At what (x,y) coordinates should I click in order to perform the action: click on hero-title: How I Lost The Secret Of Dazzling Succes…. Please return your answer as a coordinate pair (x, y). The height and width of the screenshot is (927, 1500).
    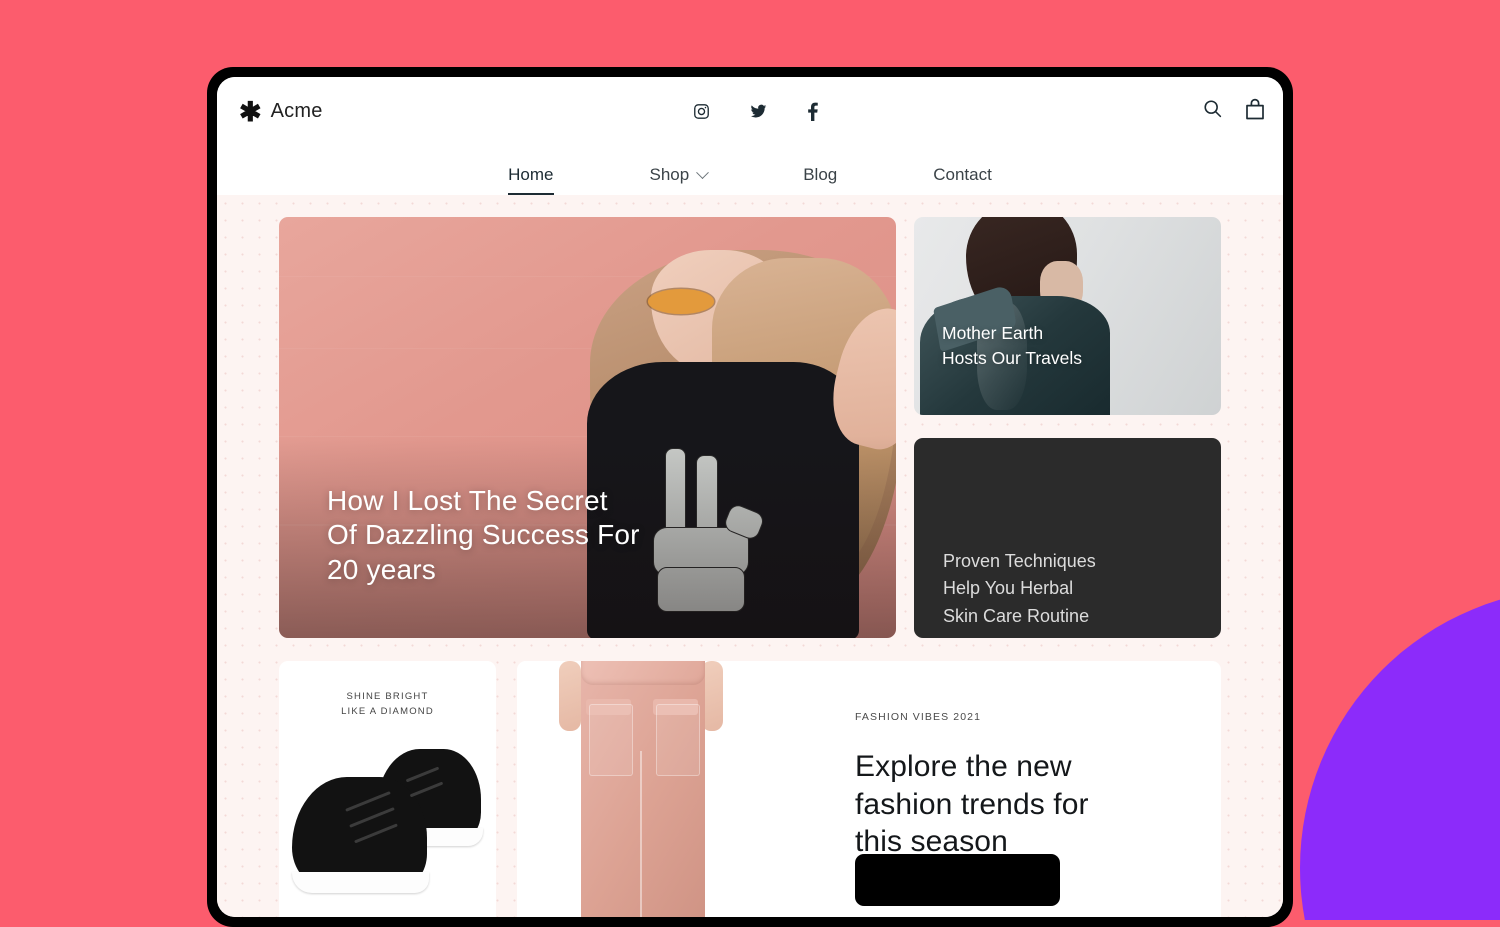
    Looking at the image, I should click on (483, 535).